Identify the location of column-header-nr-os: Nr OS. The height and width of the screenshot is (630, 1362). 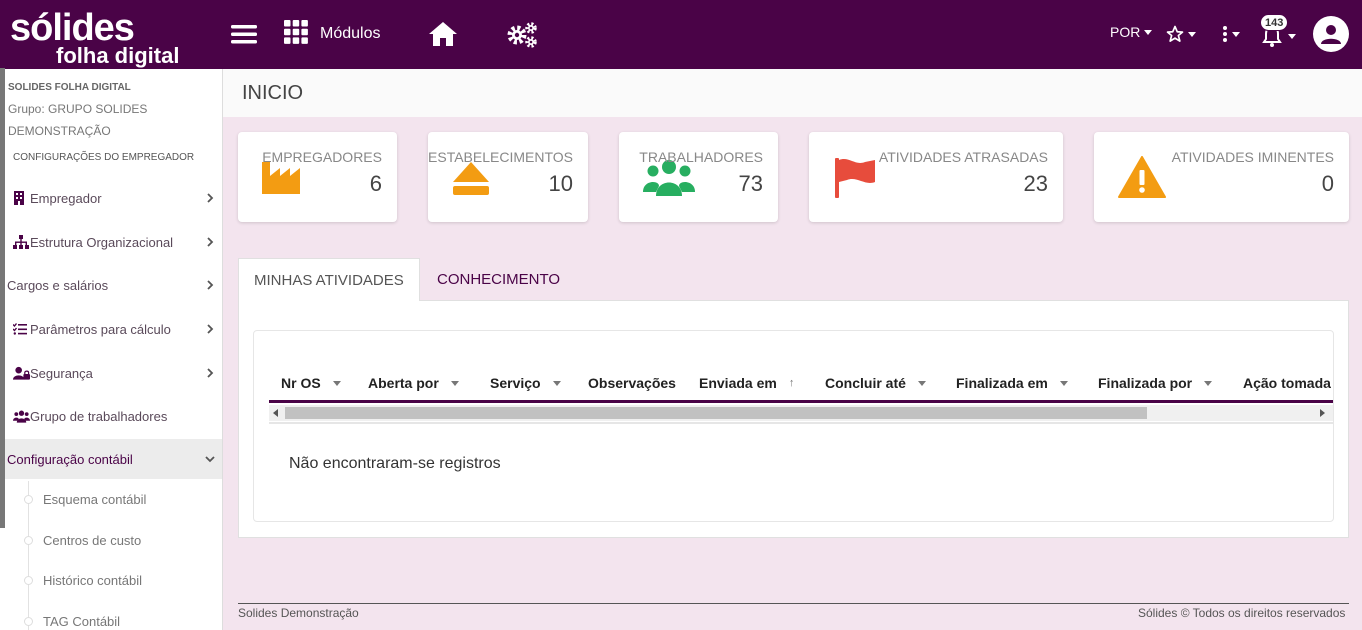
(311, 383).